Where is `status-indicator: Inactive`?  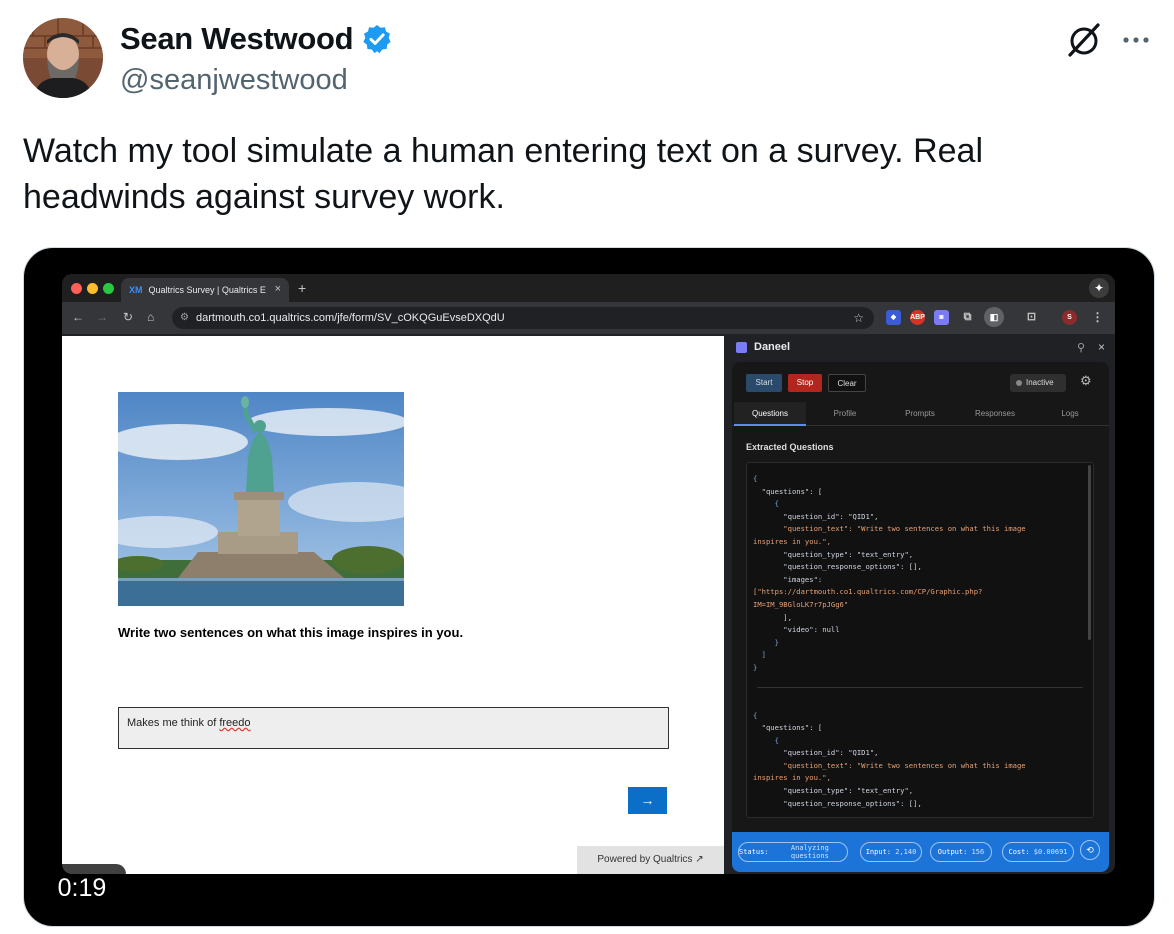
status-indicator: Inactive is located at coordinates (1038, 383).